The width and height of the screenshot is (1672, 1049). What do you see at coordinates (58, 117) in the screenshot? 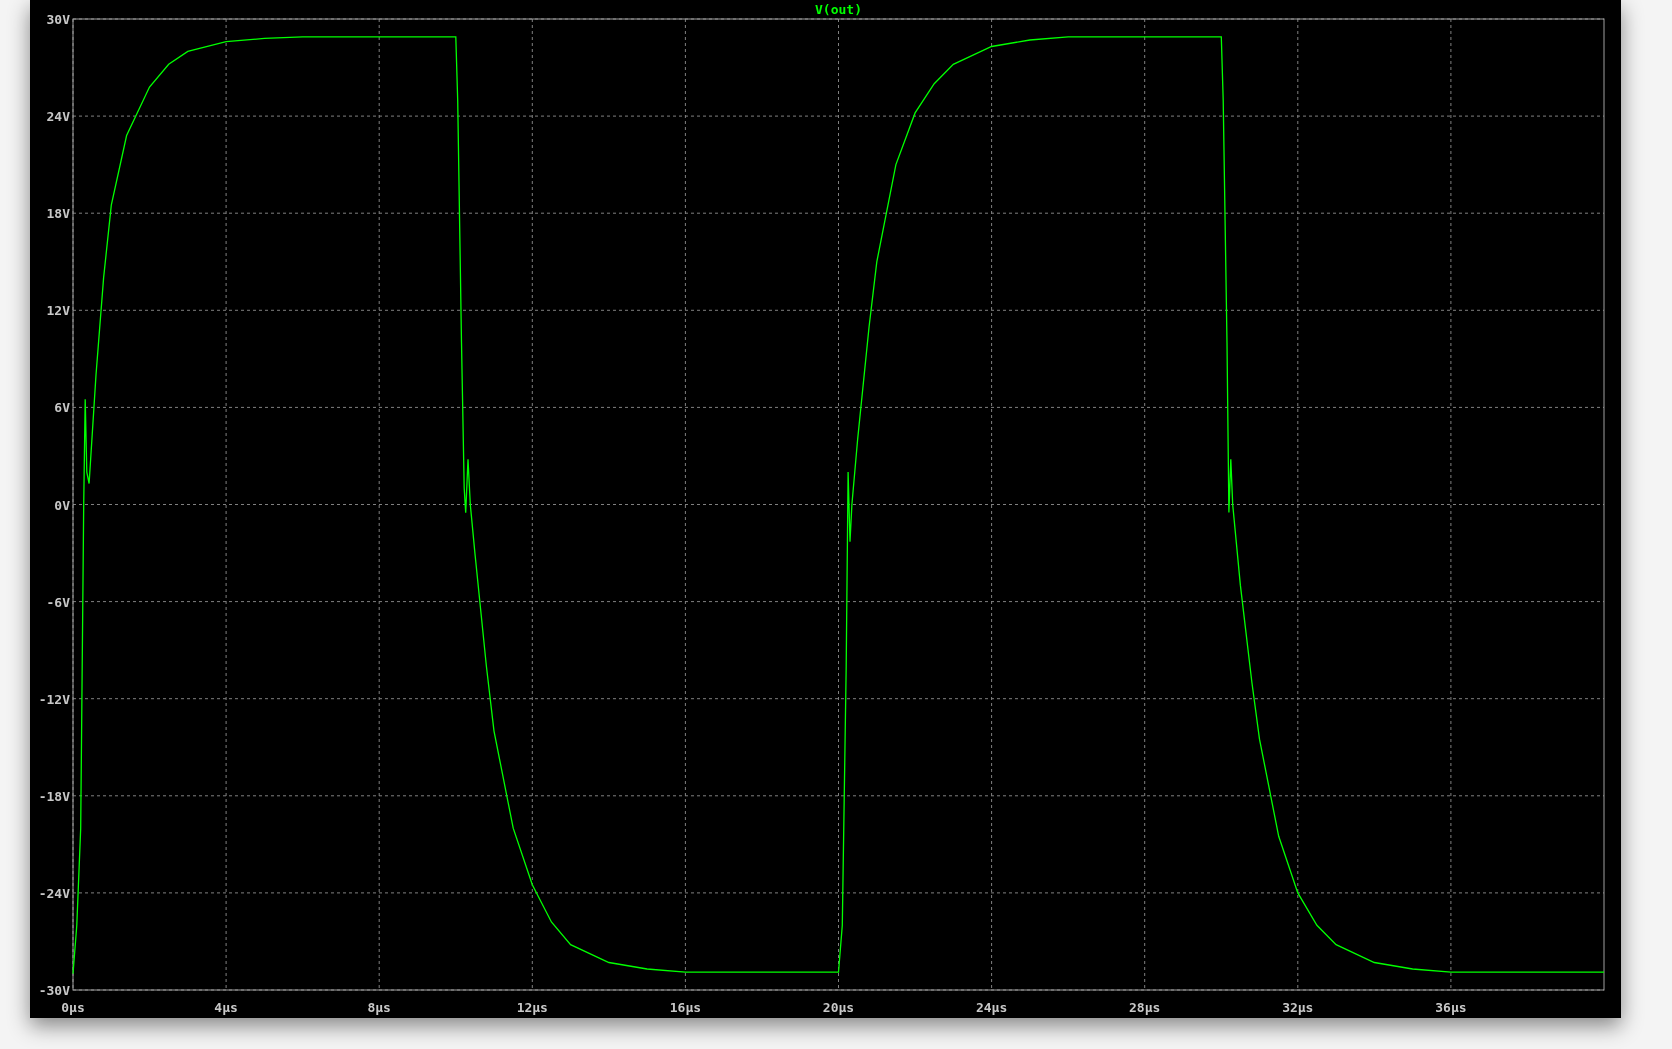
I see `axis-tick-label: 24V` at bounding box center [58, 117].